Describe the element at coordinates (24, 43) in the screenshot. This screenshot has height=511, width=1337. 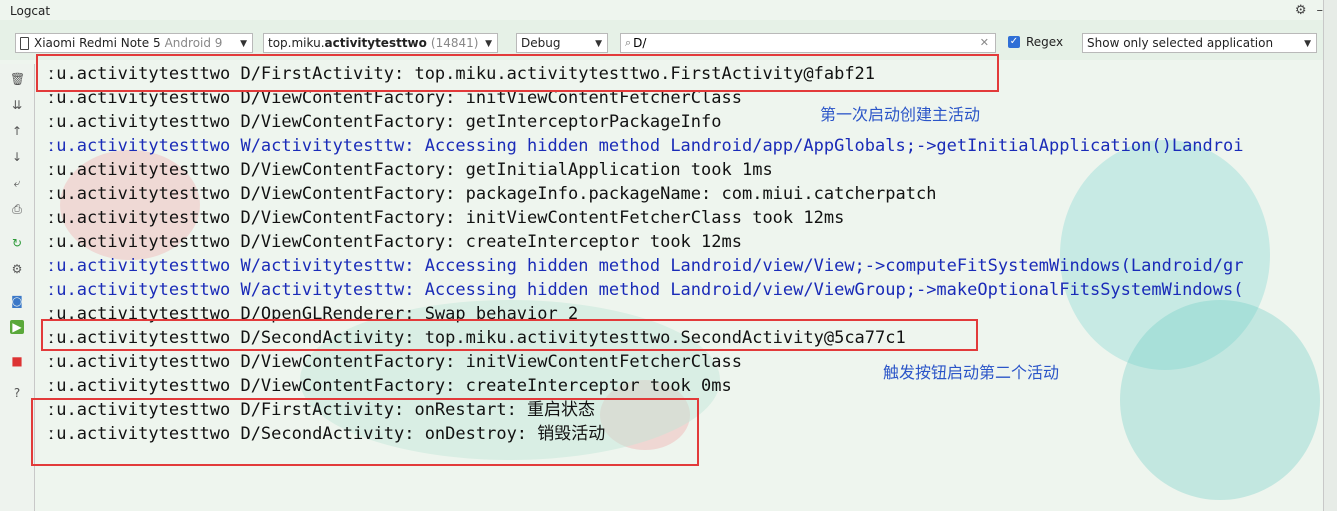
I see `phone-icon` at that location.